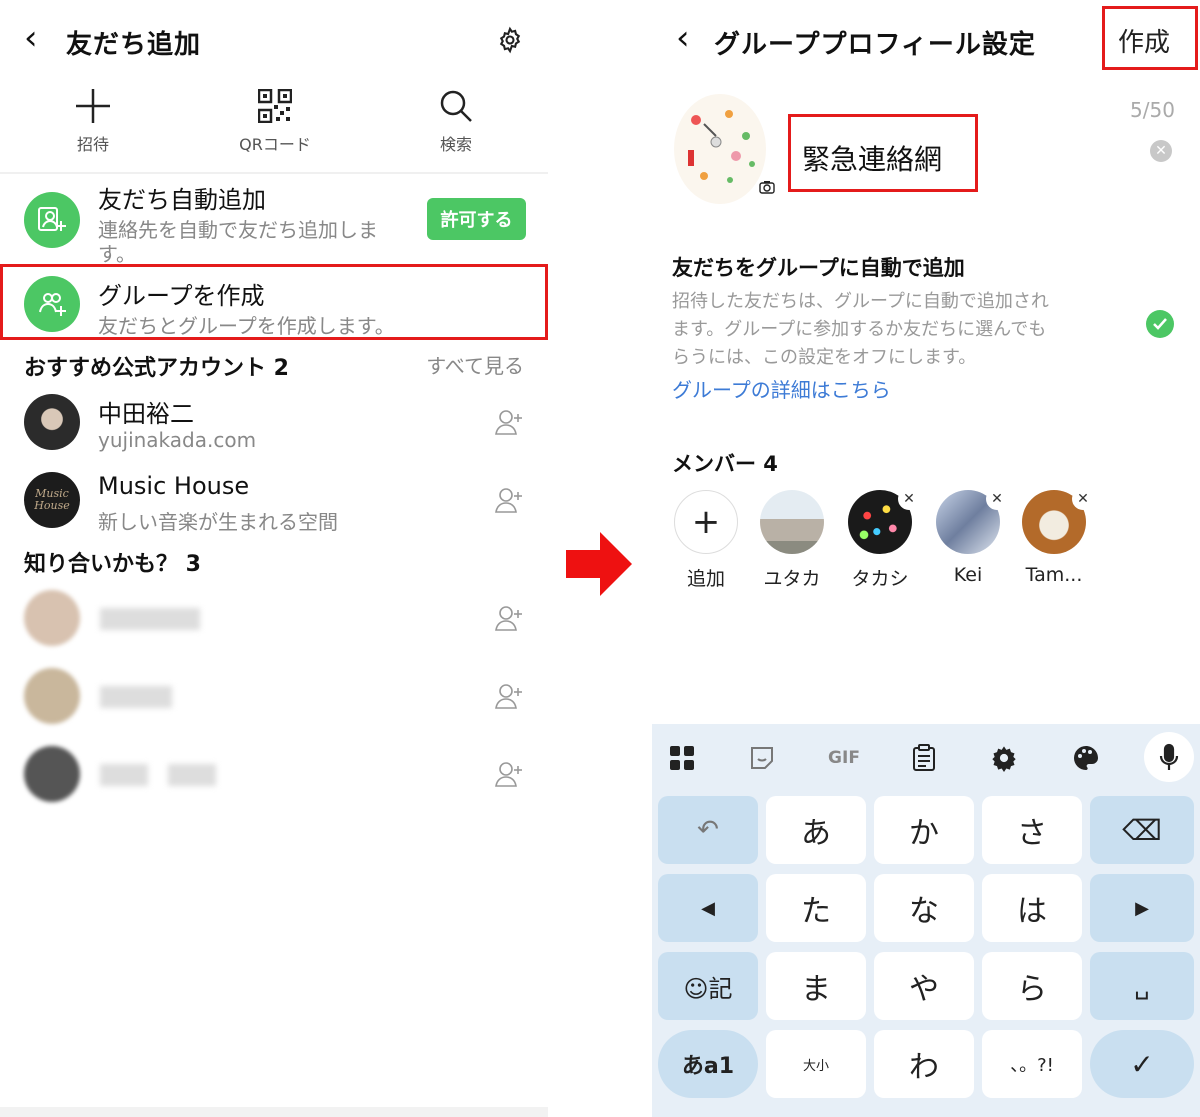 This screenshot has height=1117, width=1200. What do you see at coordinates (274, 1112) in the screenshot?
I see `bottom-bar` at bounding box center [274, 1112].